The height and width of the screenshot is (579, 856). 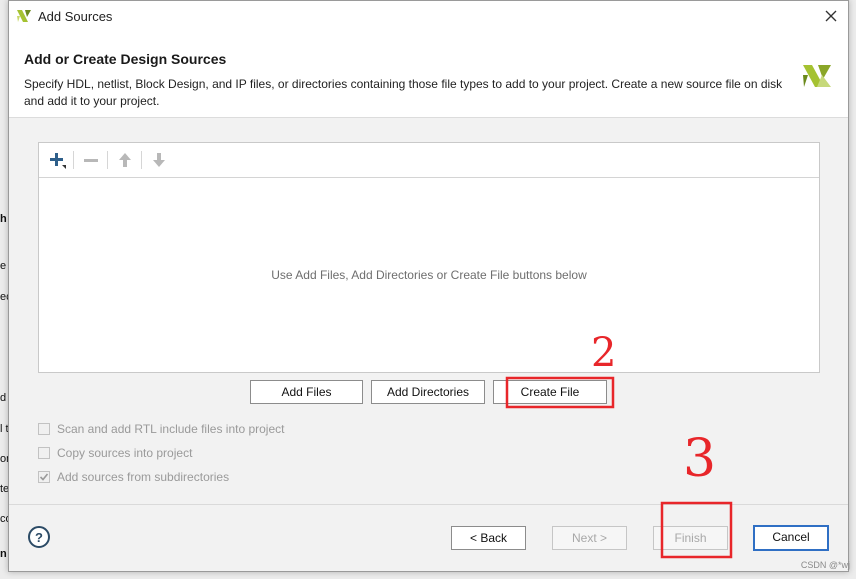 I want to click on close-button, so click(x=831, y=16).